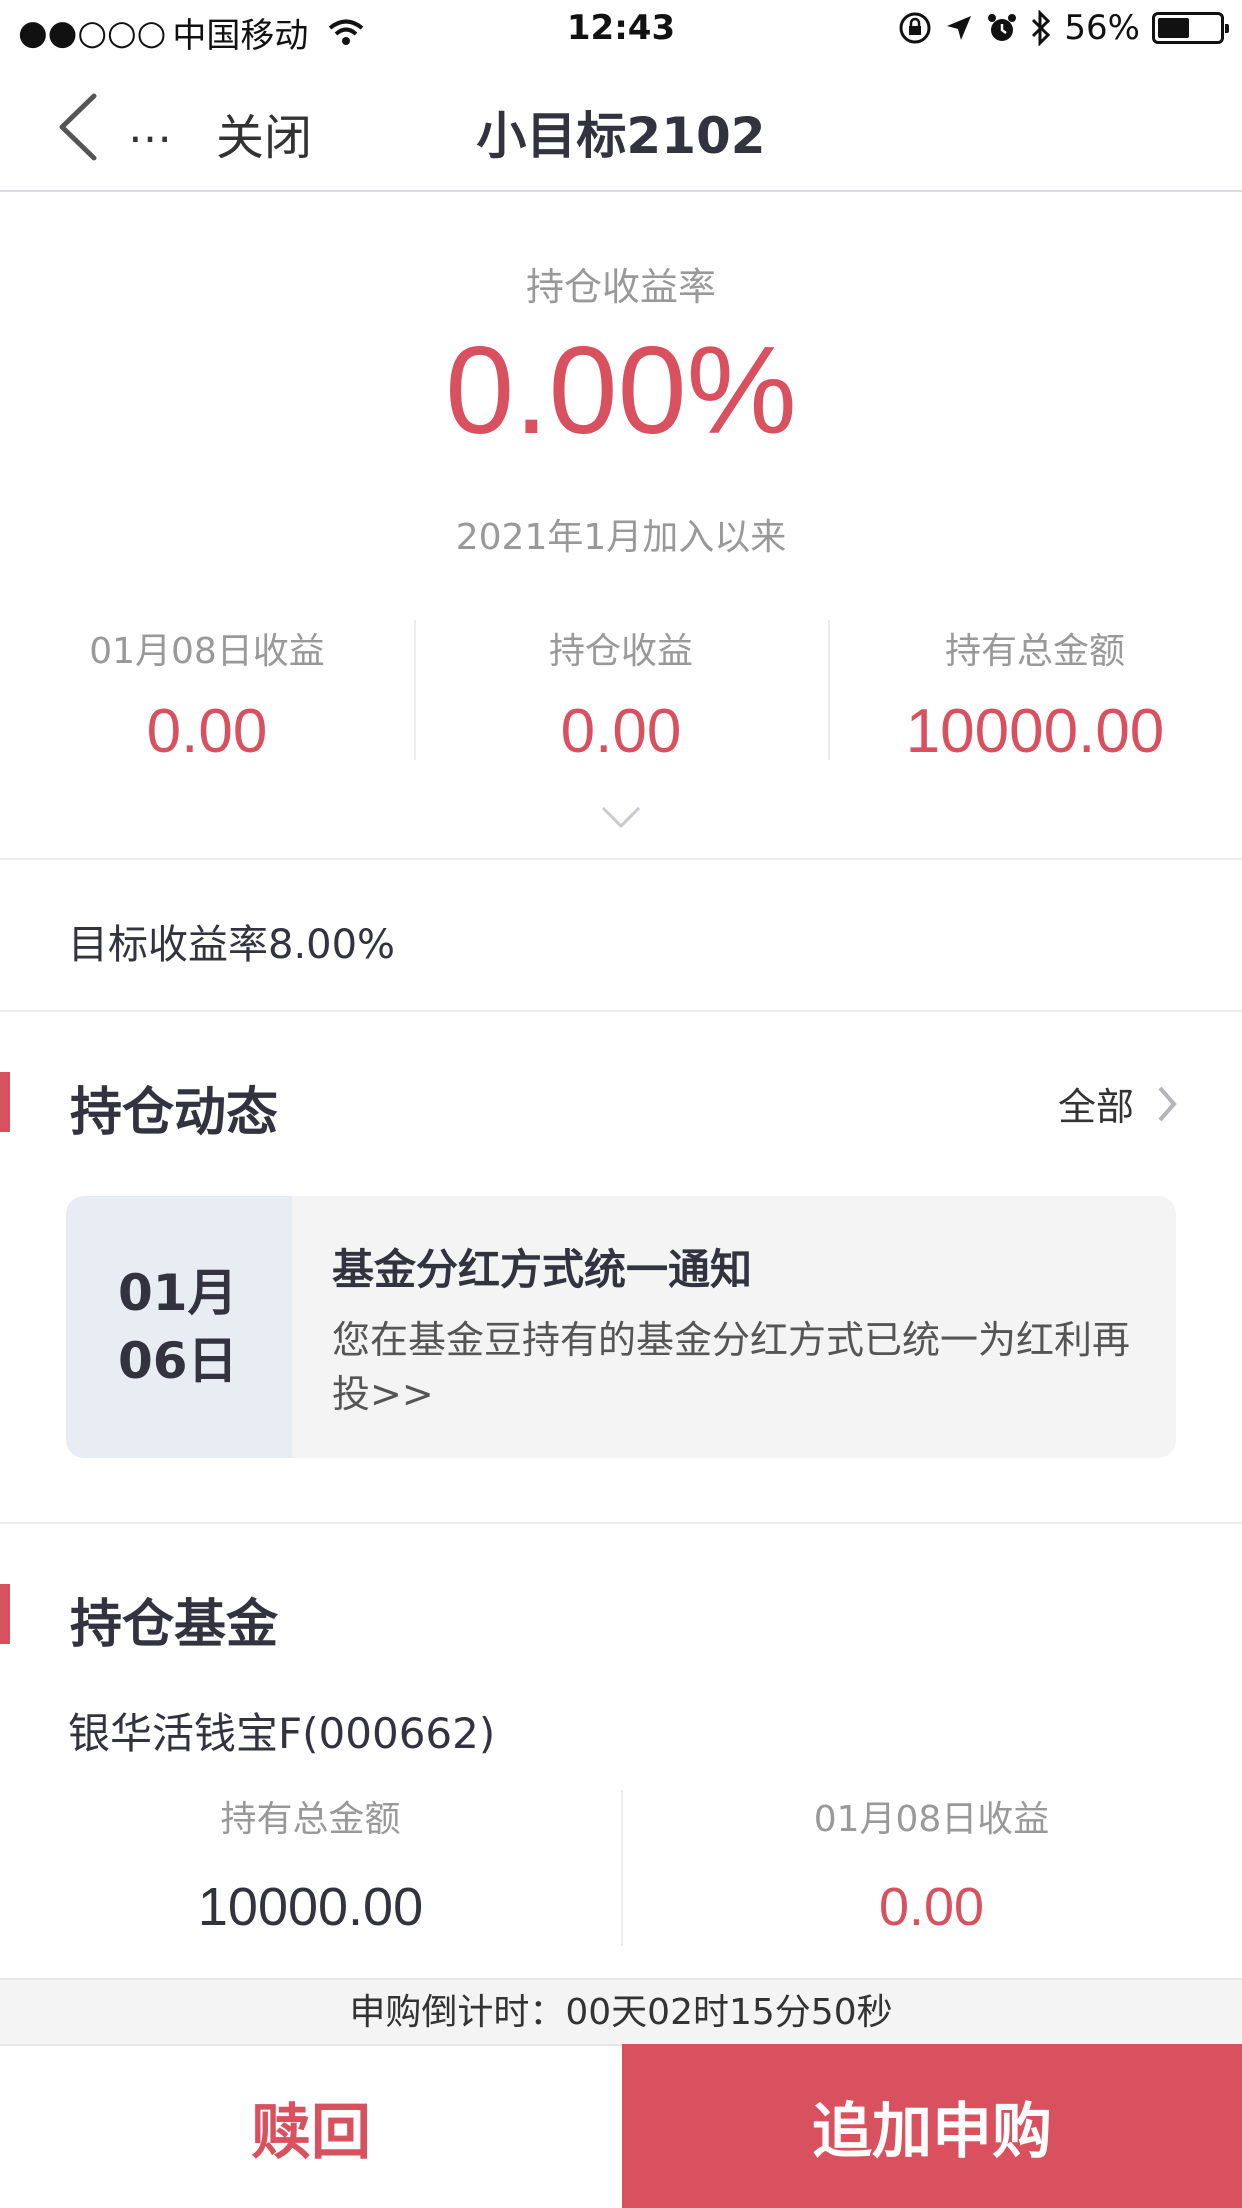  I want to click on fund-name: 银华活钱宝F(000662), so click(281, 1730).